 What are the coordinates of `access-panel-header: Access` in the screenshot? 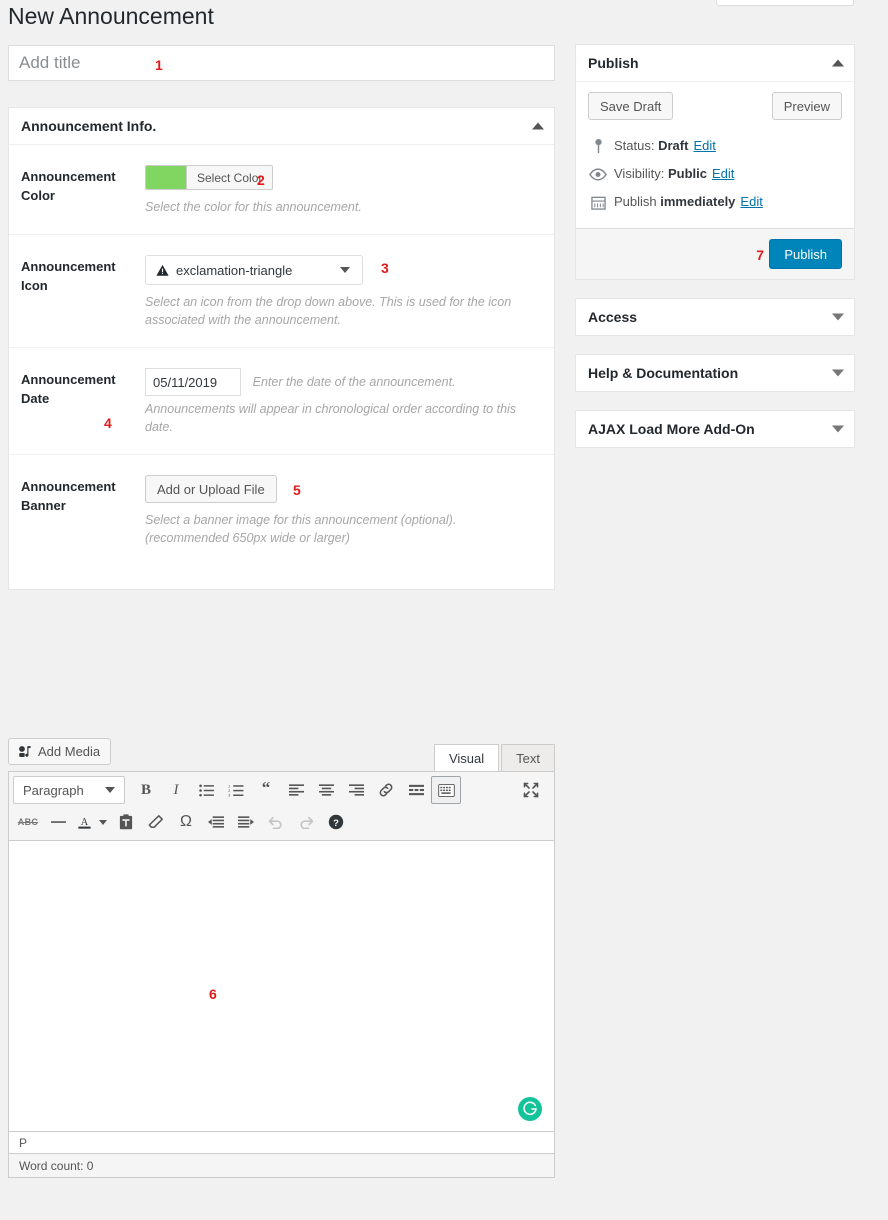 It's located at (715, 317).